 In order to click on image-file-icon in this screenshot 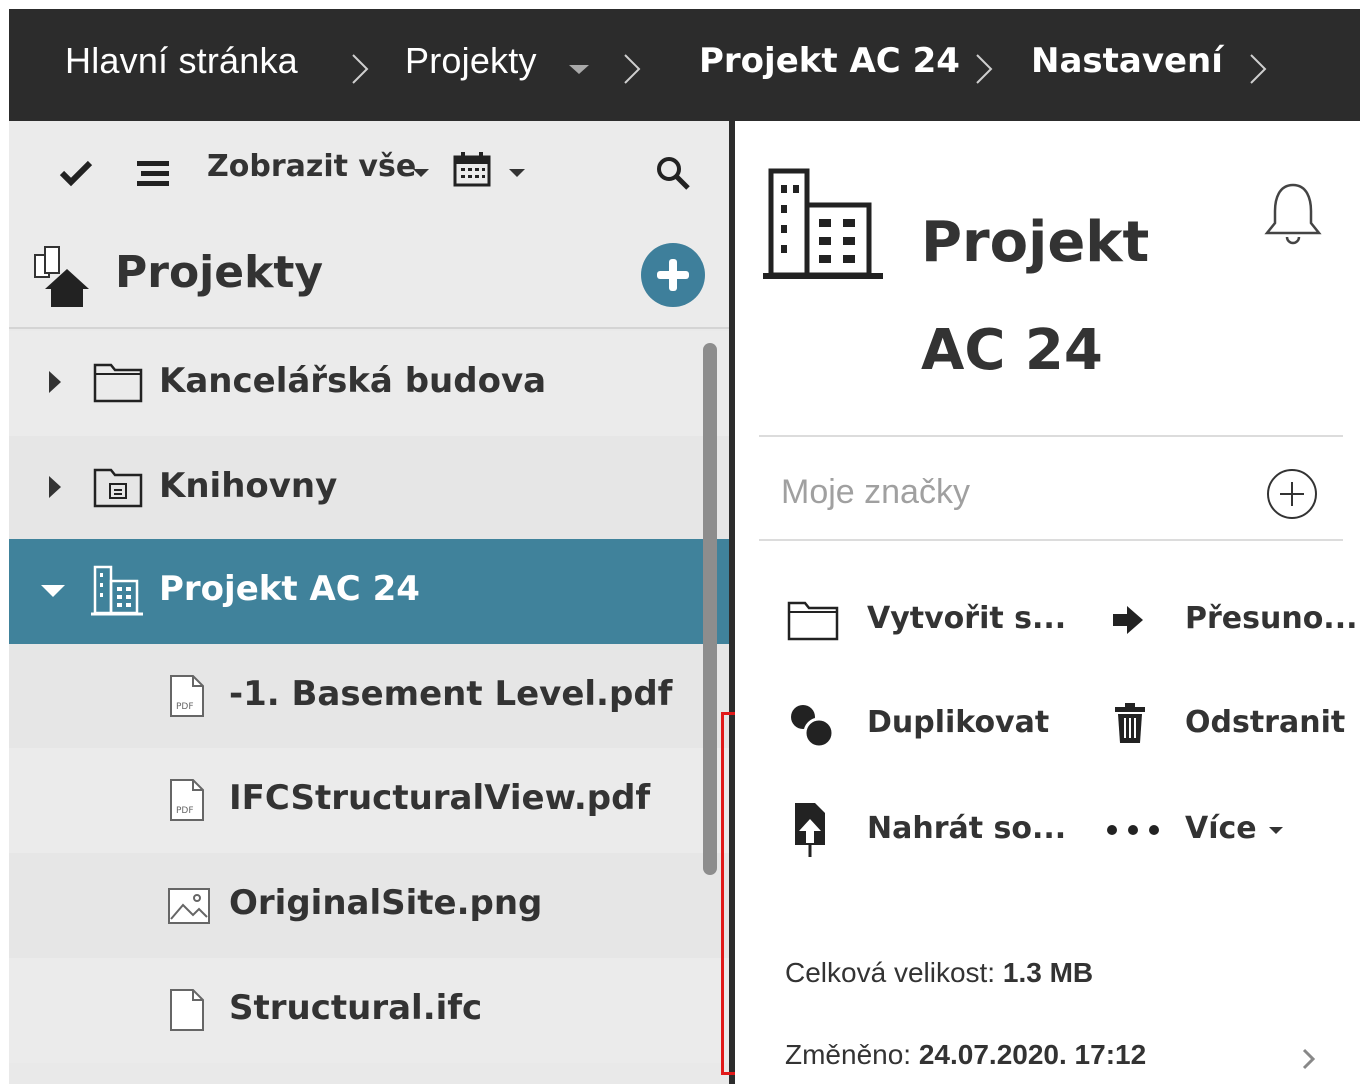, I will do `click(189, 906)`.